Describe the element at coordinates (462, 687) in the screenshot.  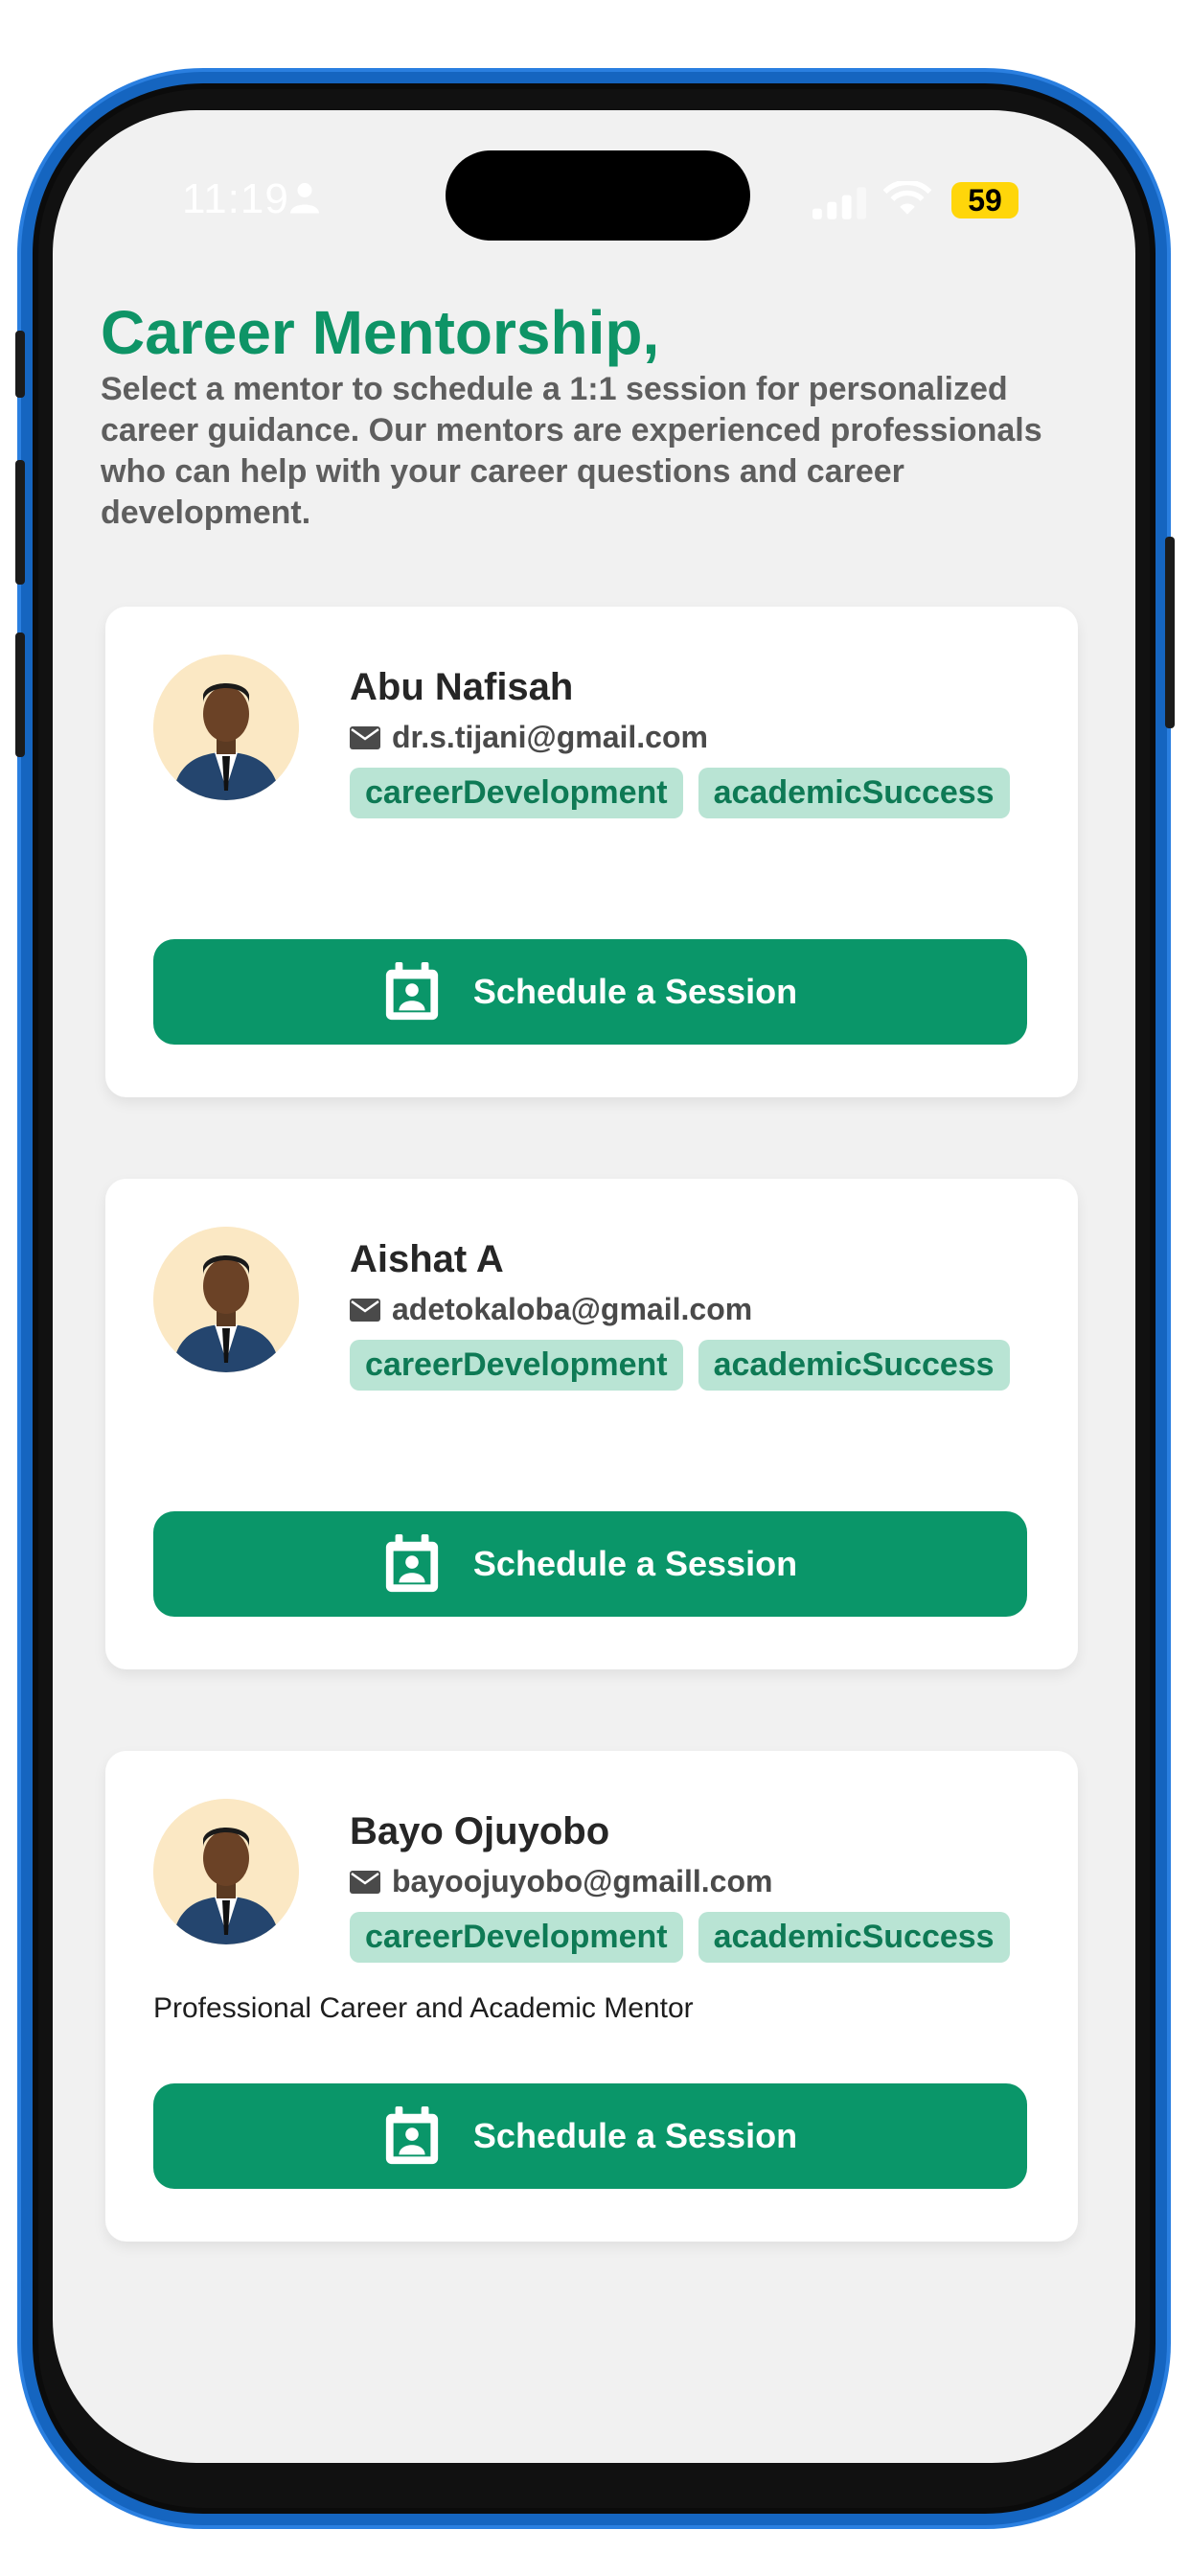
I see `mentor-name: Abu Nafisah` at that location.